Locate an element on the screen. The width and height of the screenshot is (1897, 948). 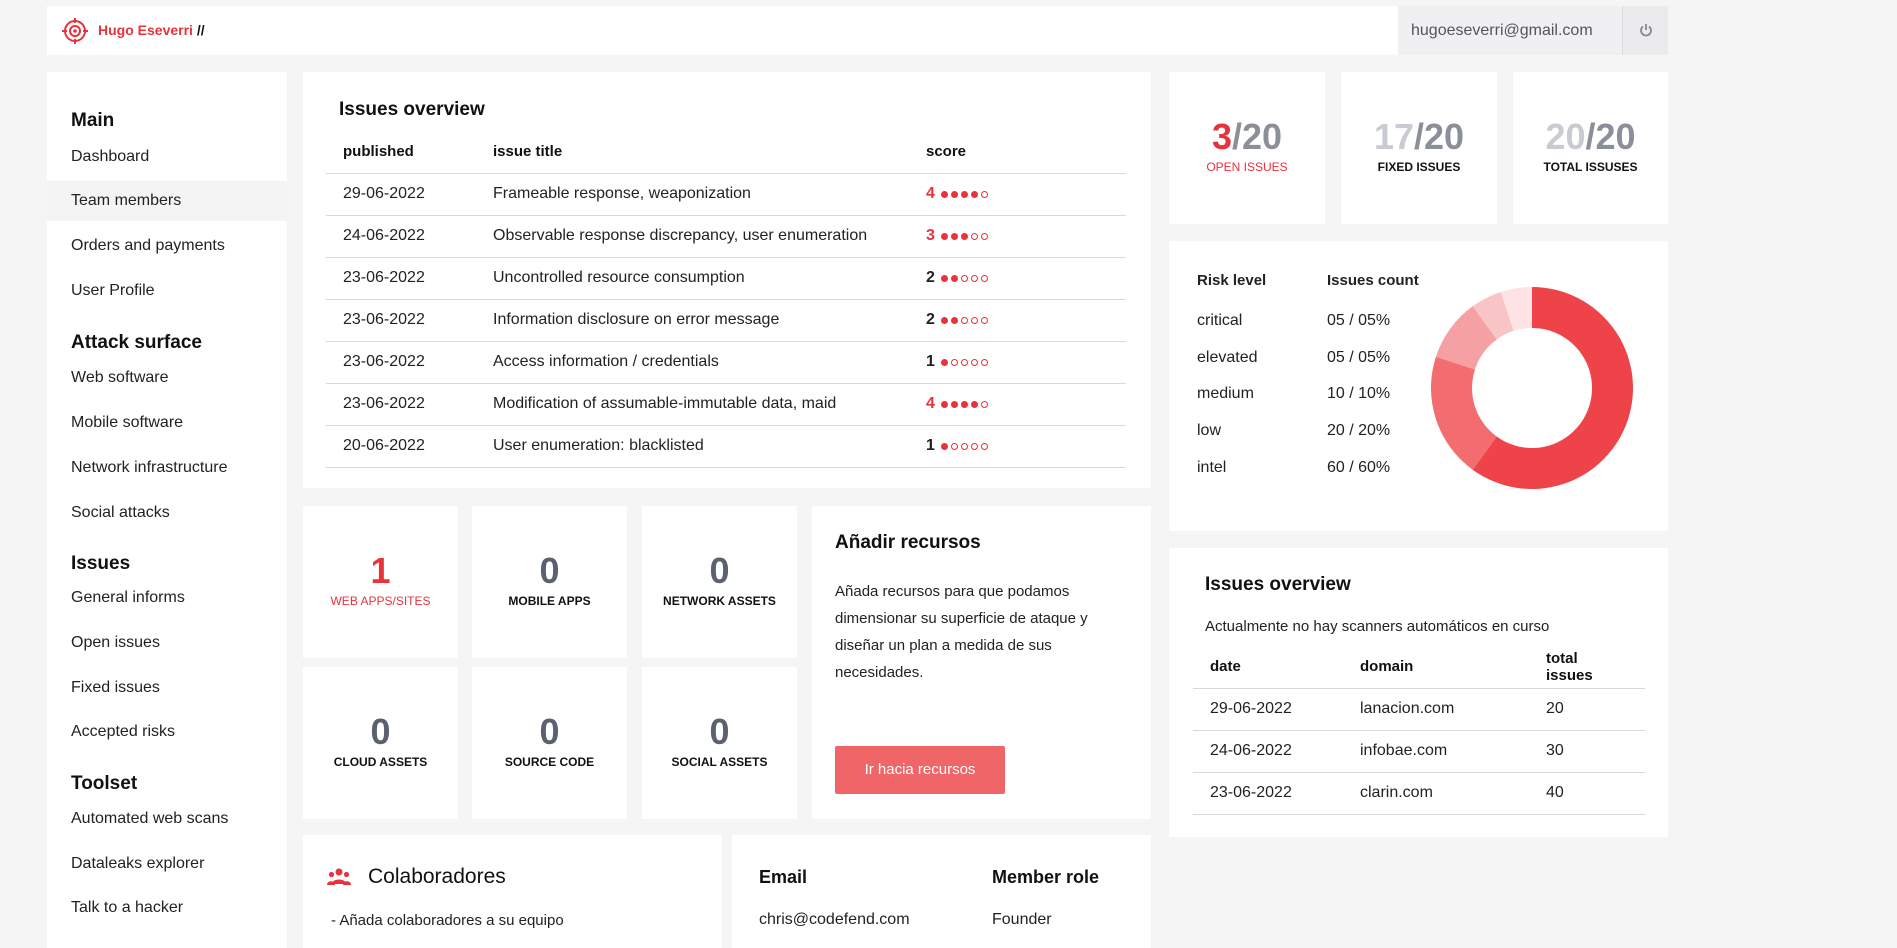
member-email: chris@codefend.com is located at coordinates (834, 920).